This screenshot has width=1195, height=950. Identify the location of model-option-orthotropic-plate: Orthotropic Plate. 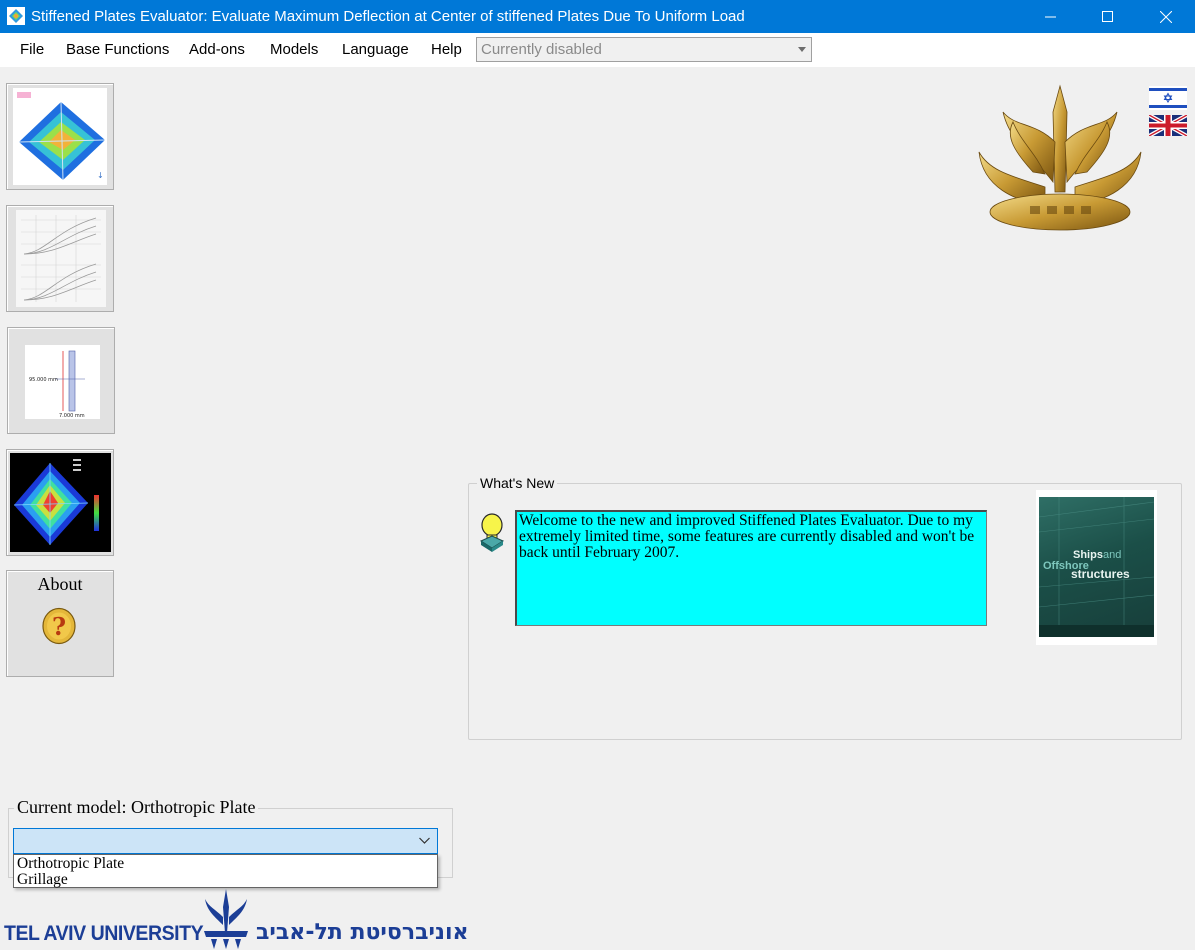
(70, 864).